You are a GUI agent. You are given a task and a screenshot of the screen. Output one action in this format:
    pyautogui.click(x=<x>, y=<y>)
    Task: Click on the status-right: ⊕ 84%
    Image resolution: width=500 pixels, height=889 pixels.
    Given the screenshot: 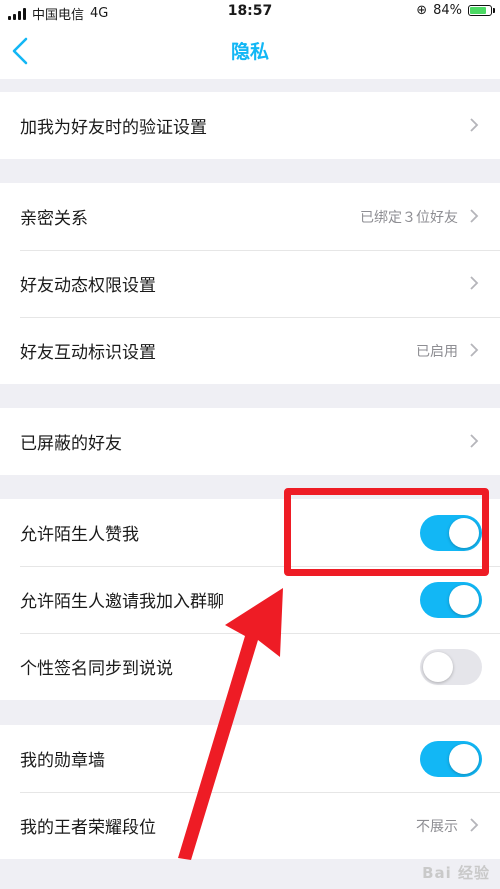 What is the action you would take?
    pyautogui.click(x=455, y=10)
    